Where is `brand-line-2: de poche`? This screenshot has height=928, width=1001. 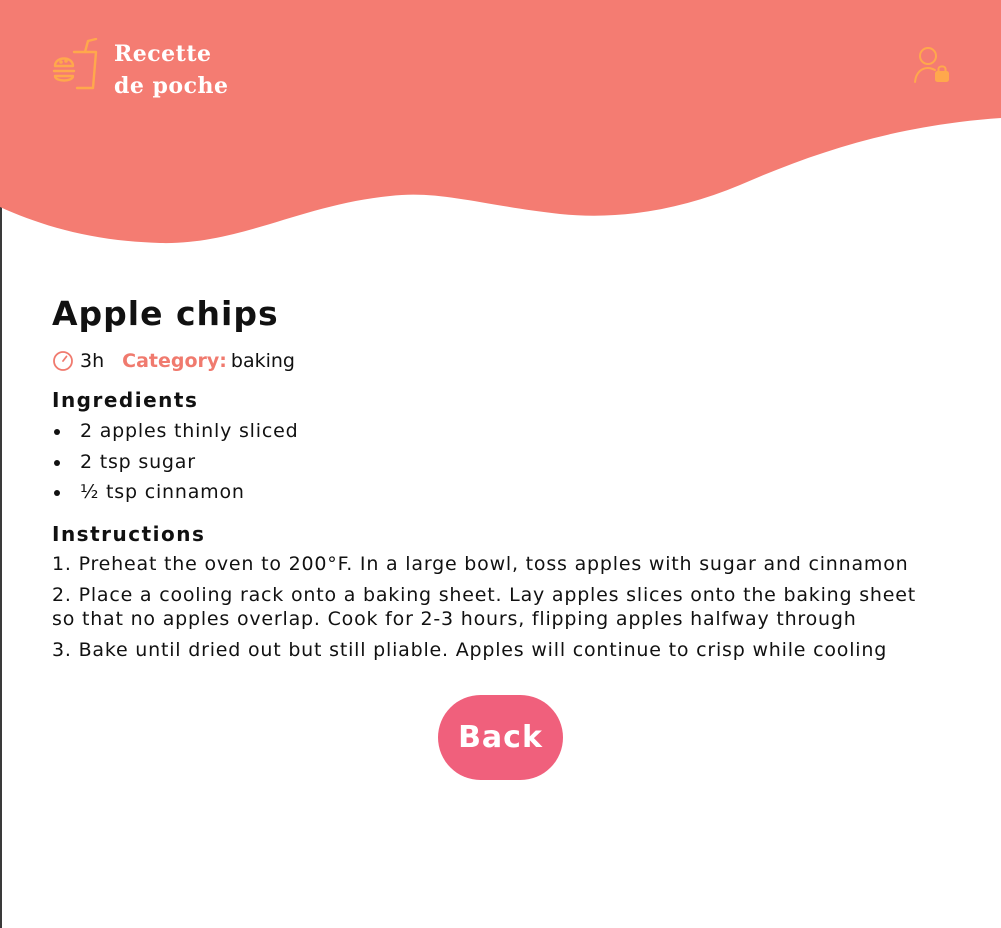
brand-line-2: de poche is located at coordinates (171, 86).